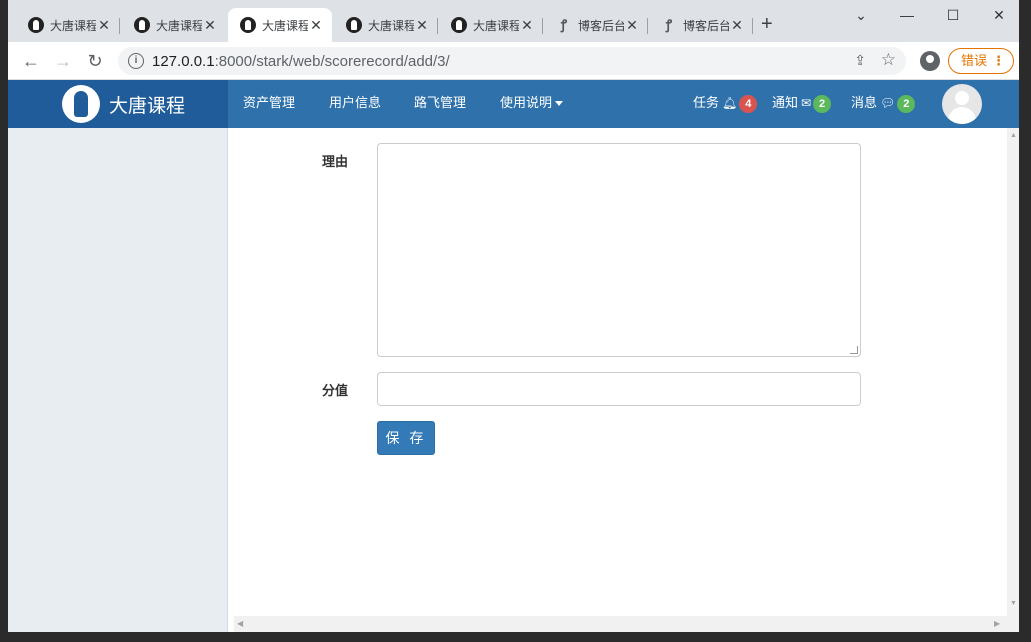 This screenshot has height=642, width=1031. Describe the element at coordinates (269, 104) in the screenshot. I see `menu-item-assets: 资产管理` at that location.